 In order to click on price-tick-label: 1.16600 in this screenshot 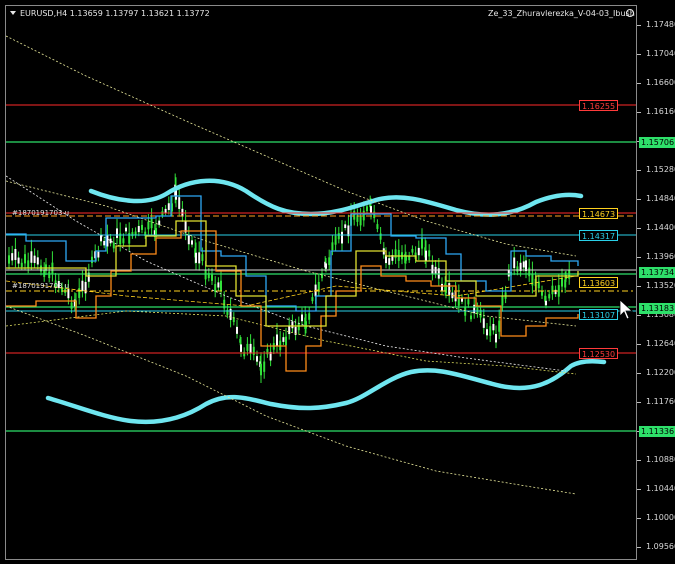, I will do `click(660, 82)`.